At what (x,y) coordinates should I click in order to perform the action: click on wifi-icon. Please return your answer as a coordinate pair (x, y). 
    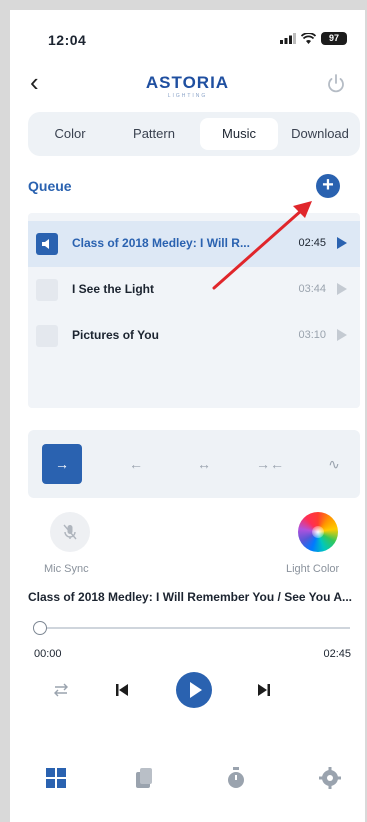
    Looking at the image, I should click on (308, 38).